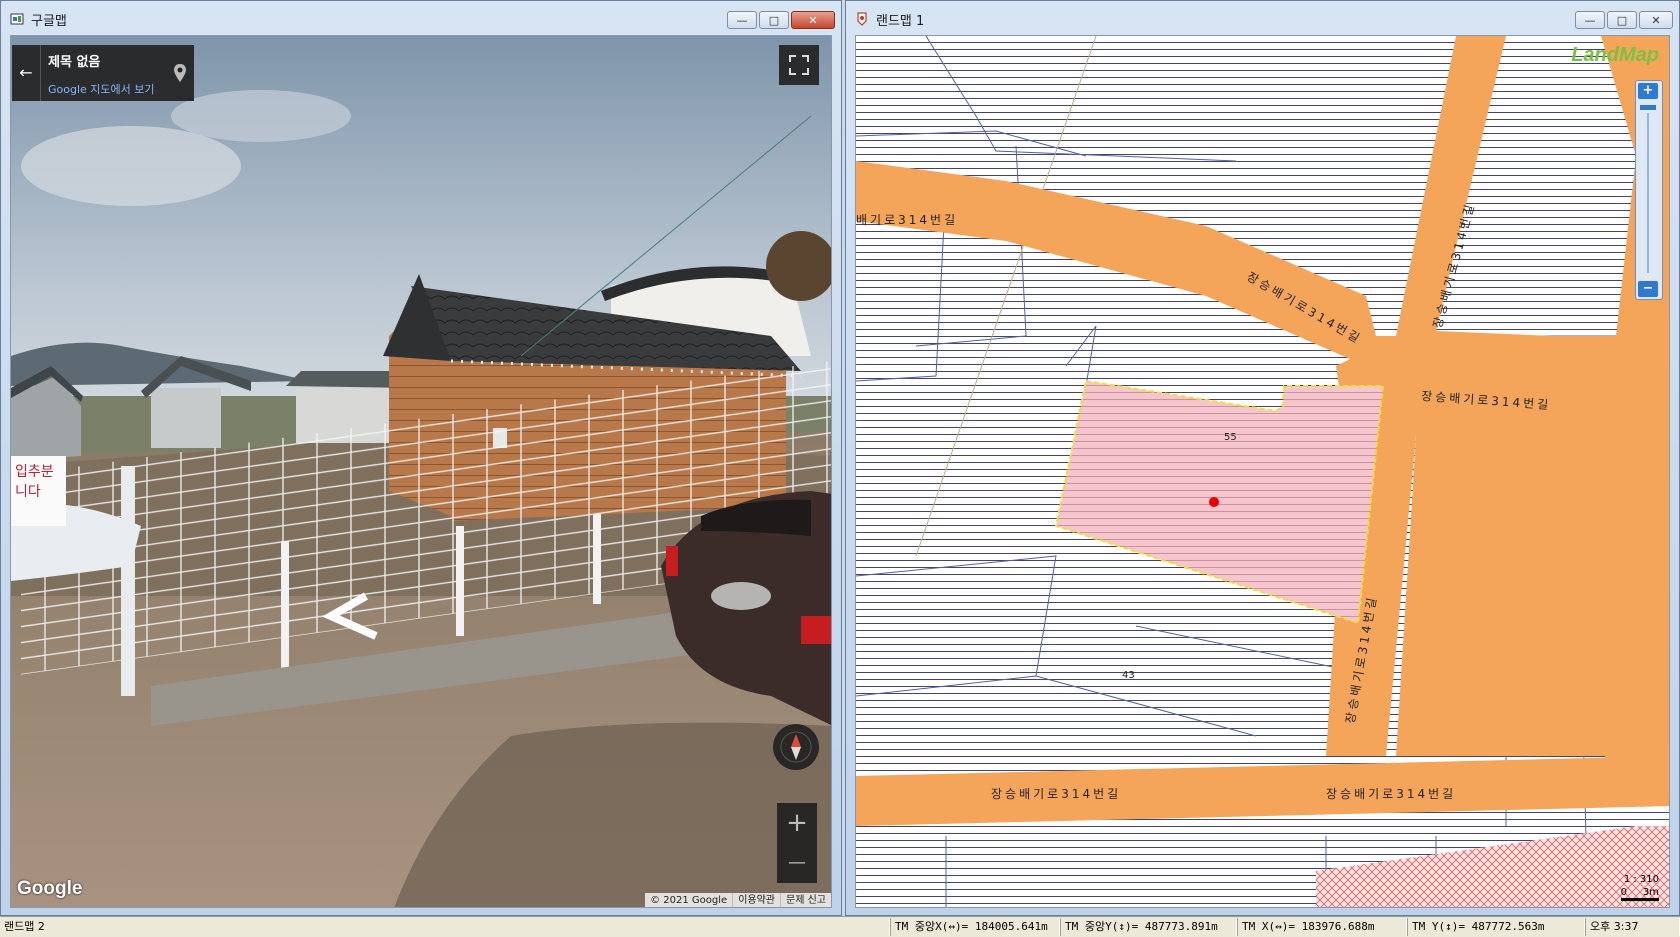  I want to click on parcel-label: 55, so click(1230, 437).